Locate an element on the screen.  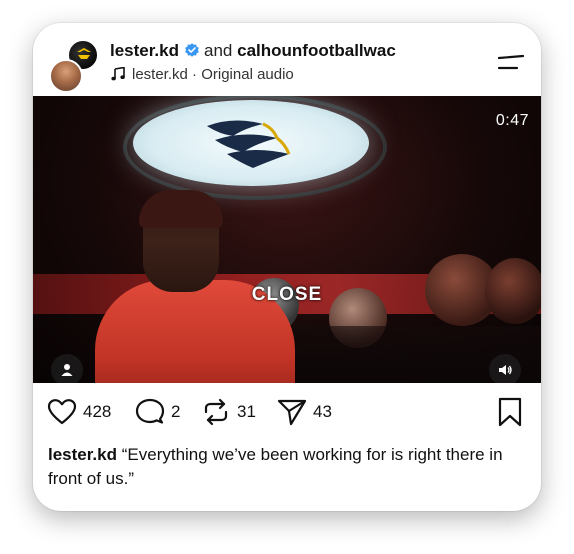
share-count: 43 is located at coordinates (322, 411).